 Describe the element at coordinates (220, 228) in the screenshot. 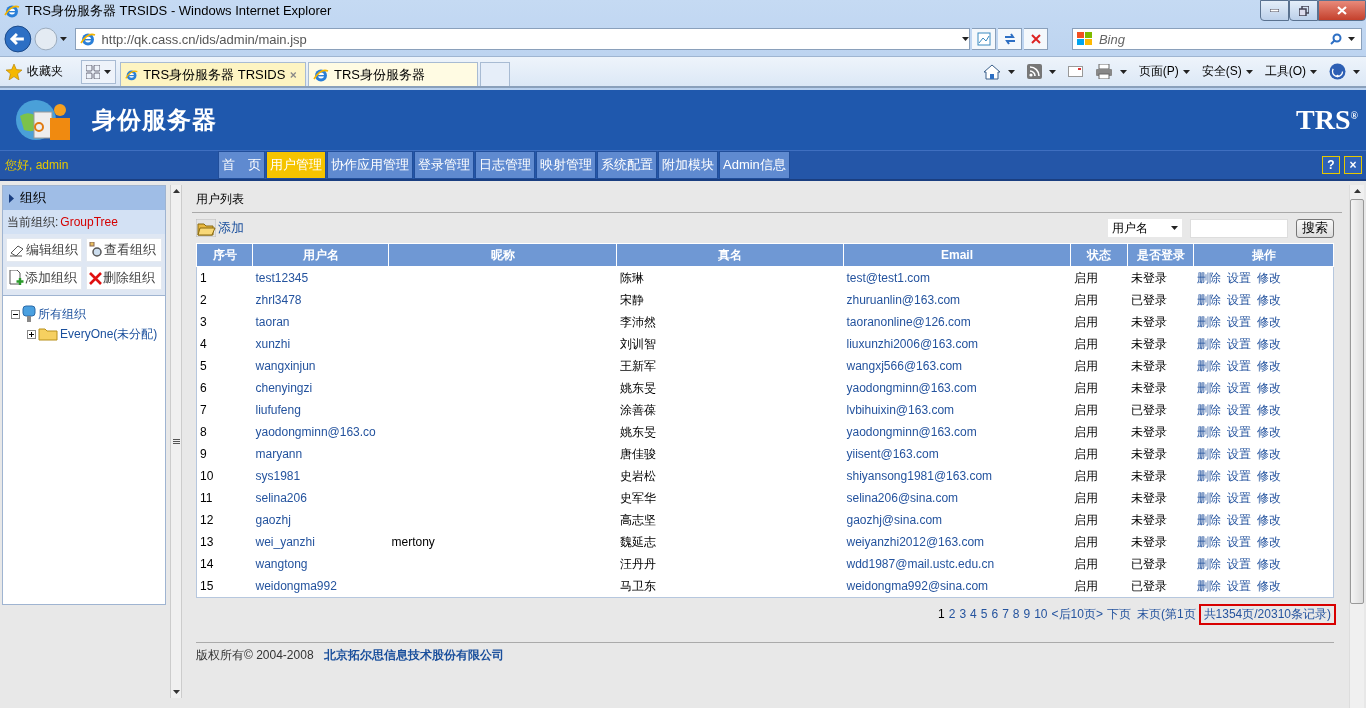

I see `add-link: 添加` at that location.